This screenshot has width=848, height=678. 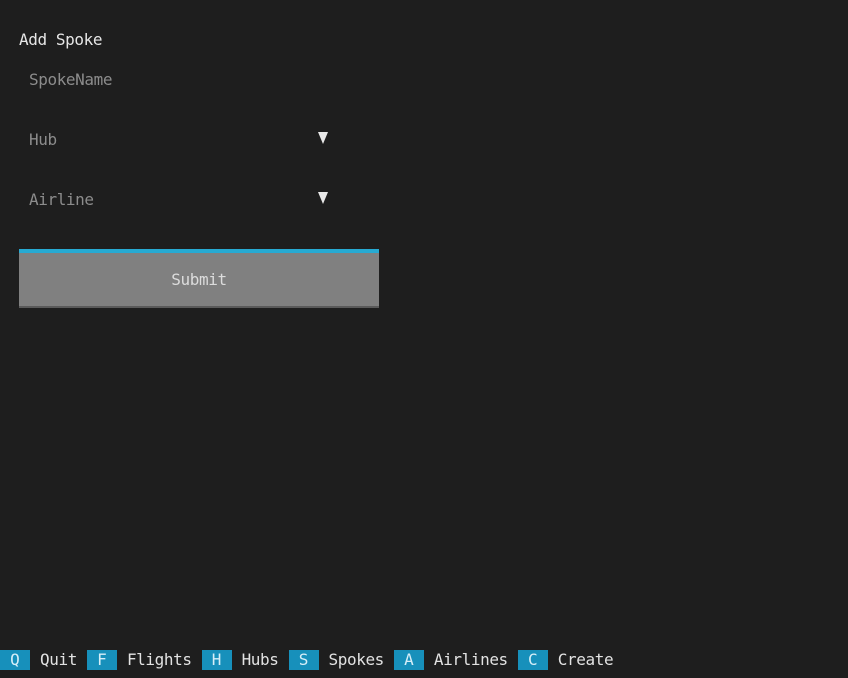 I want to click on key-airlines-label: Airlines, so click(x=471, y=660).